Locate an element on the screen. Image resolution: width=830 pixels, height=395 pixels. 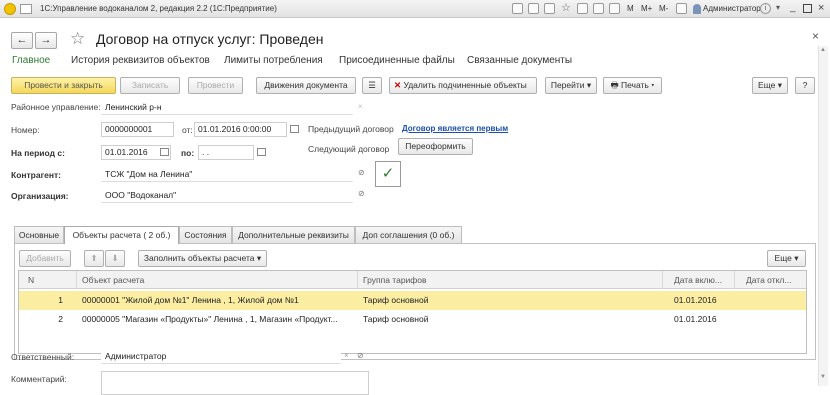
column-header-object: Объект расчета is located at coordinates (217, 280).